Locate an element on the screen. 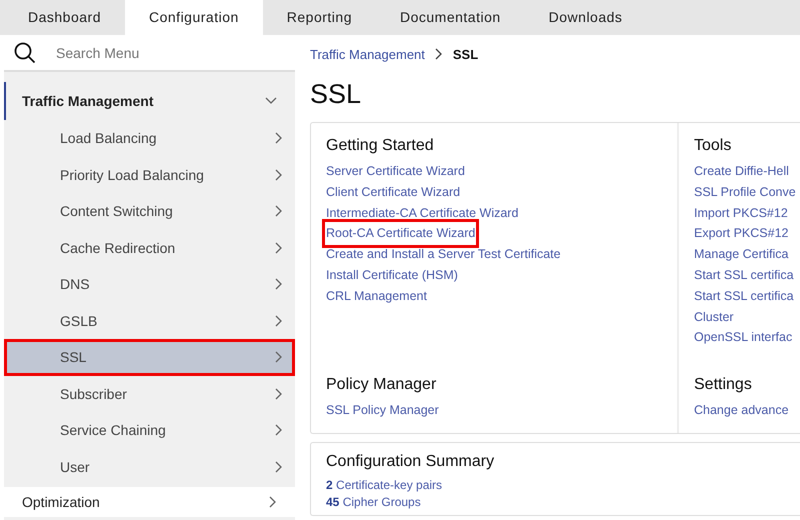  link: Change advance is located at coordinates (741, 410).